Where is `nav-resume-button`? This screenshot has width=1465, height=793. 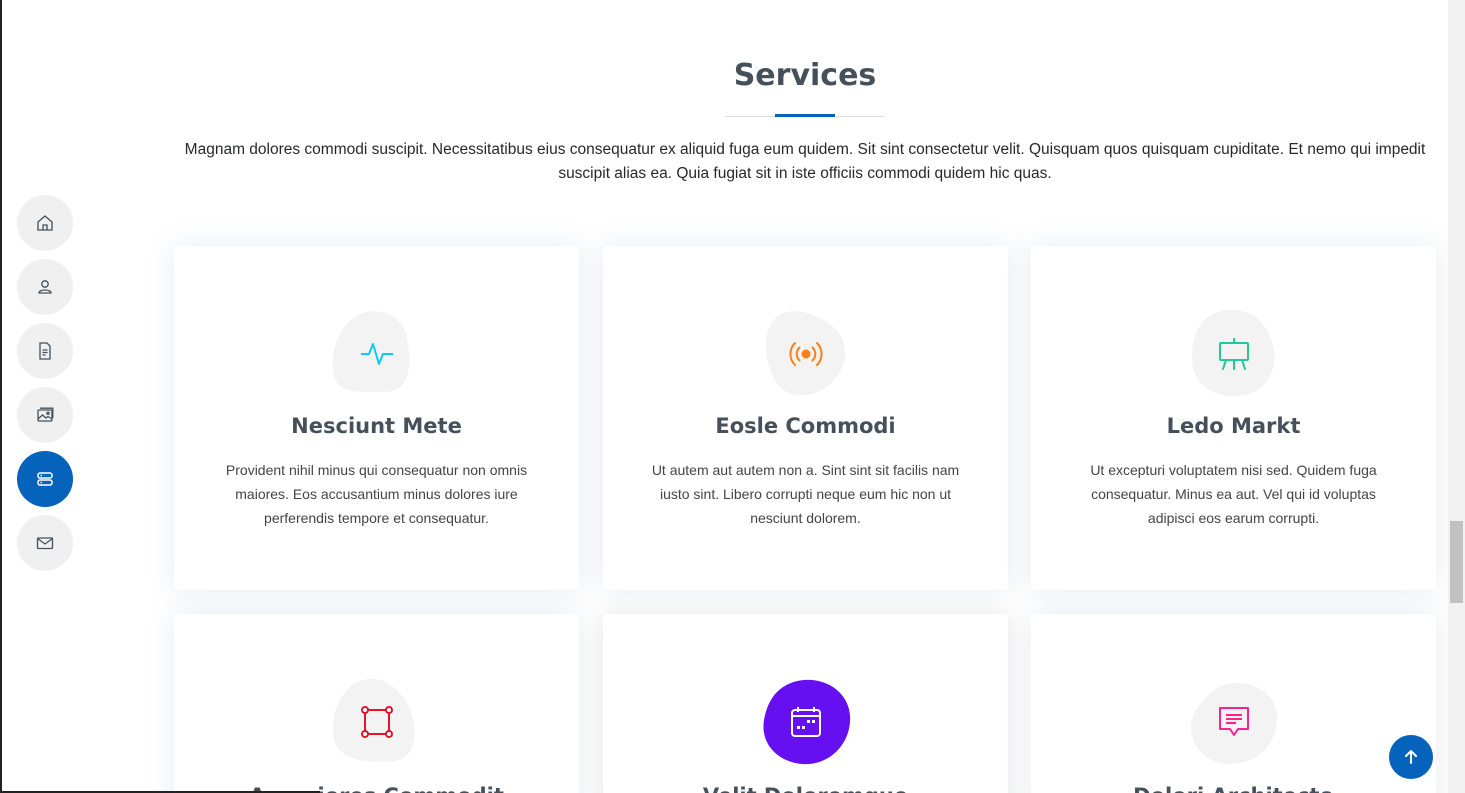
nav-resume-button is located at coordinates (45, 351).